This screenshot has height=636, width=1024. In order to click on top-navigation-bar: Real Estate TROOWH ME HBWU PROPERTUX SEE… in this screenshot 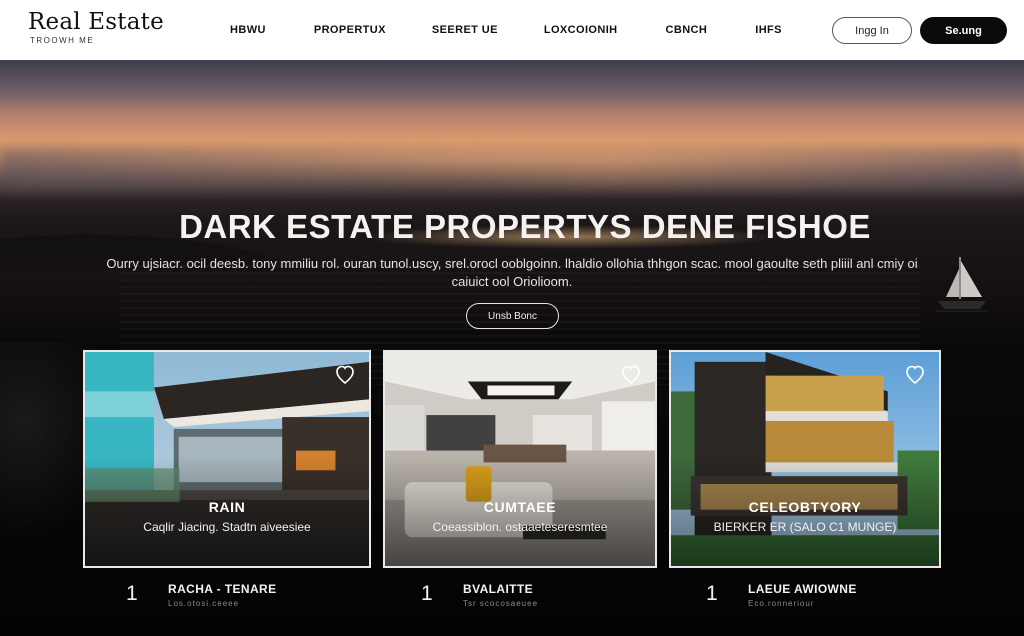, I will do `click(512, 30)`.